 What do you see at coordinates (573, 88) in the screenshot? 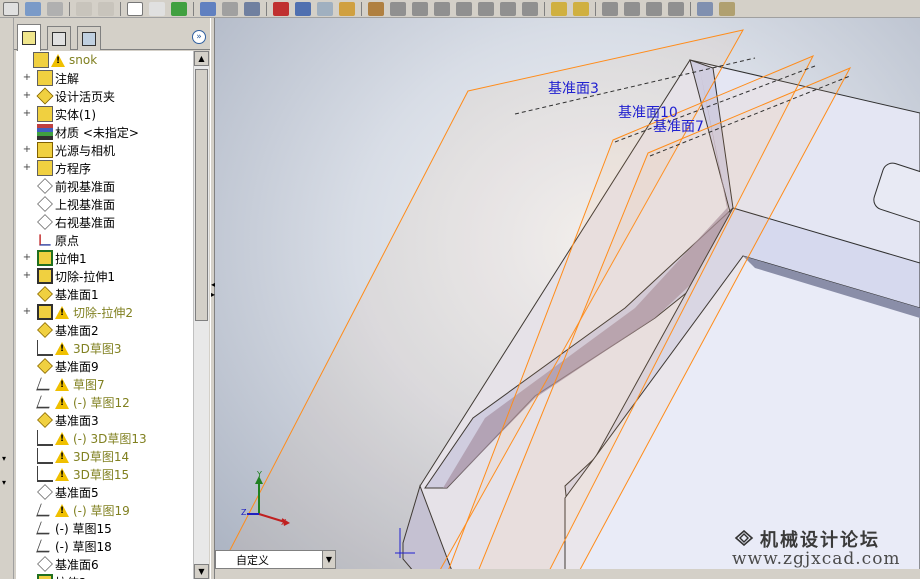
I see `plane-label-3: 基准面3` at bounding box center [573, 88].